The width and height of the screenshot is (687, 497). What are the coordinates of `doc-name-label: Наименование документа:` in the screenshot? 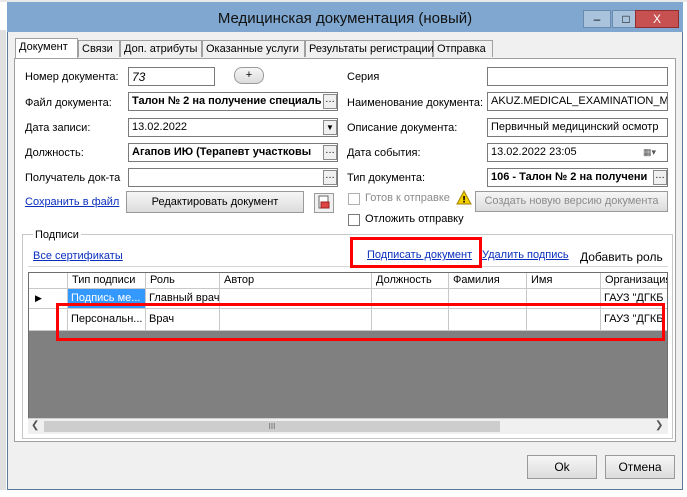 It's located at (415, 103).